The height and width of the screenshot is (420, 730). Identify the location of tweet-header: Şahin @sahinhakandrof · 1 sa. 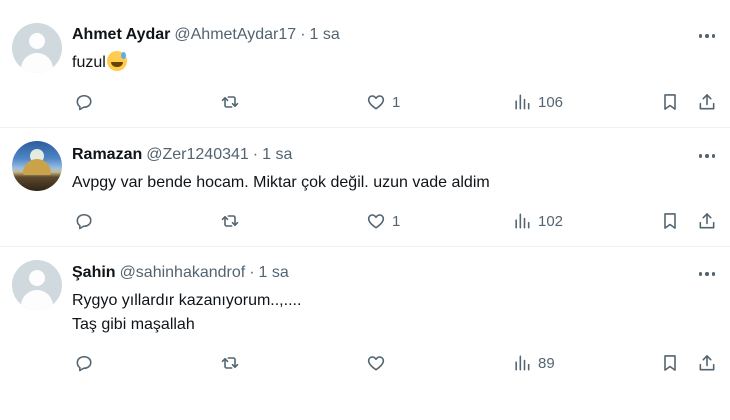
(180, 273).